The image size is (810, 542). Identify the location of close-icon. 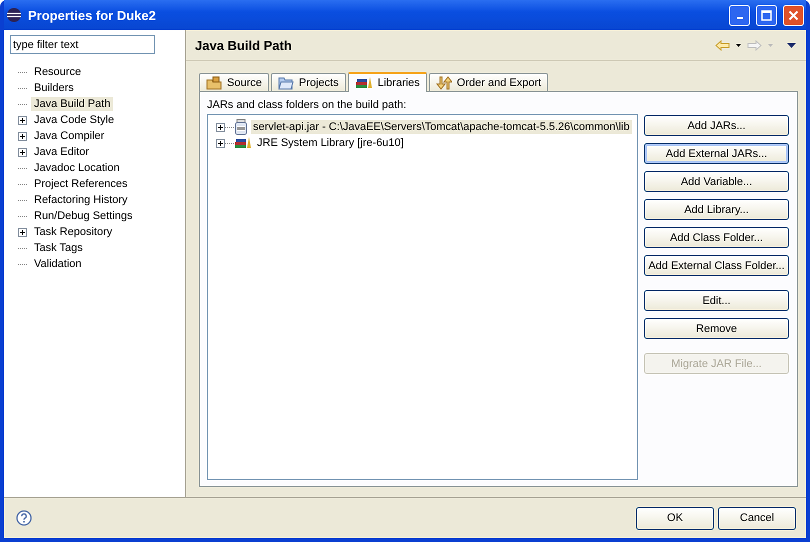
(793, 15).